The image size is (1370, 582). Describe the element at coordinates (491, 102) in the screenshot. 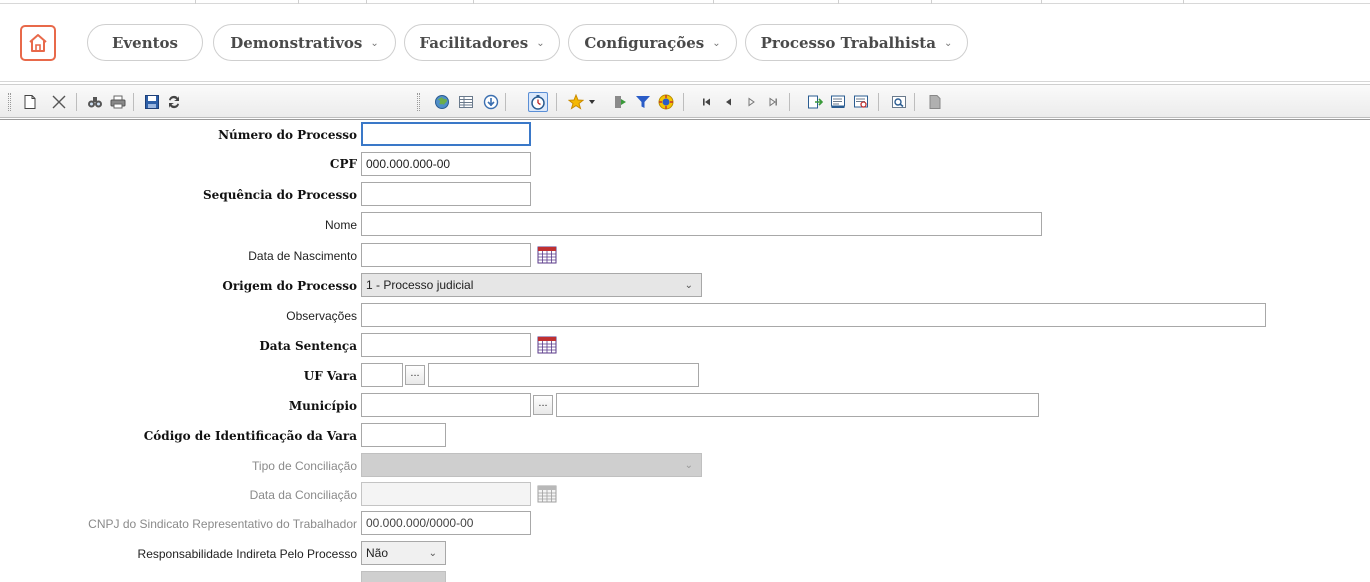

I see `info-button` at that location.